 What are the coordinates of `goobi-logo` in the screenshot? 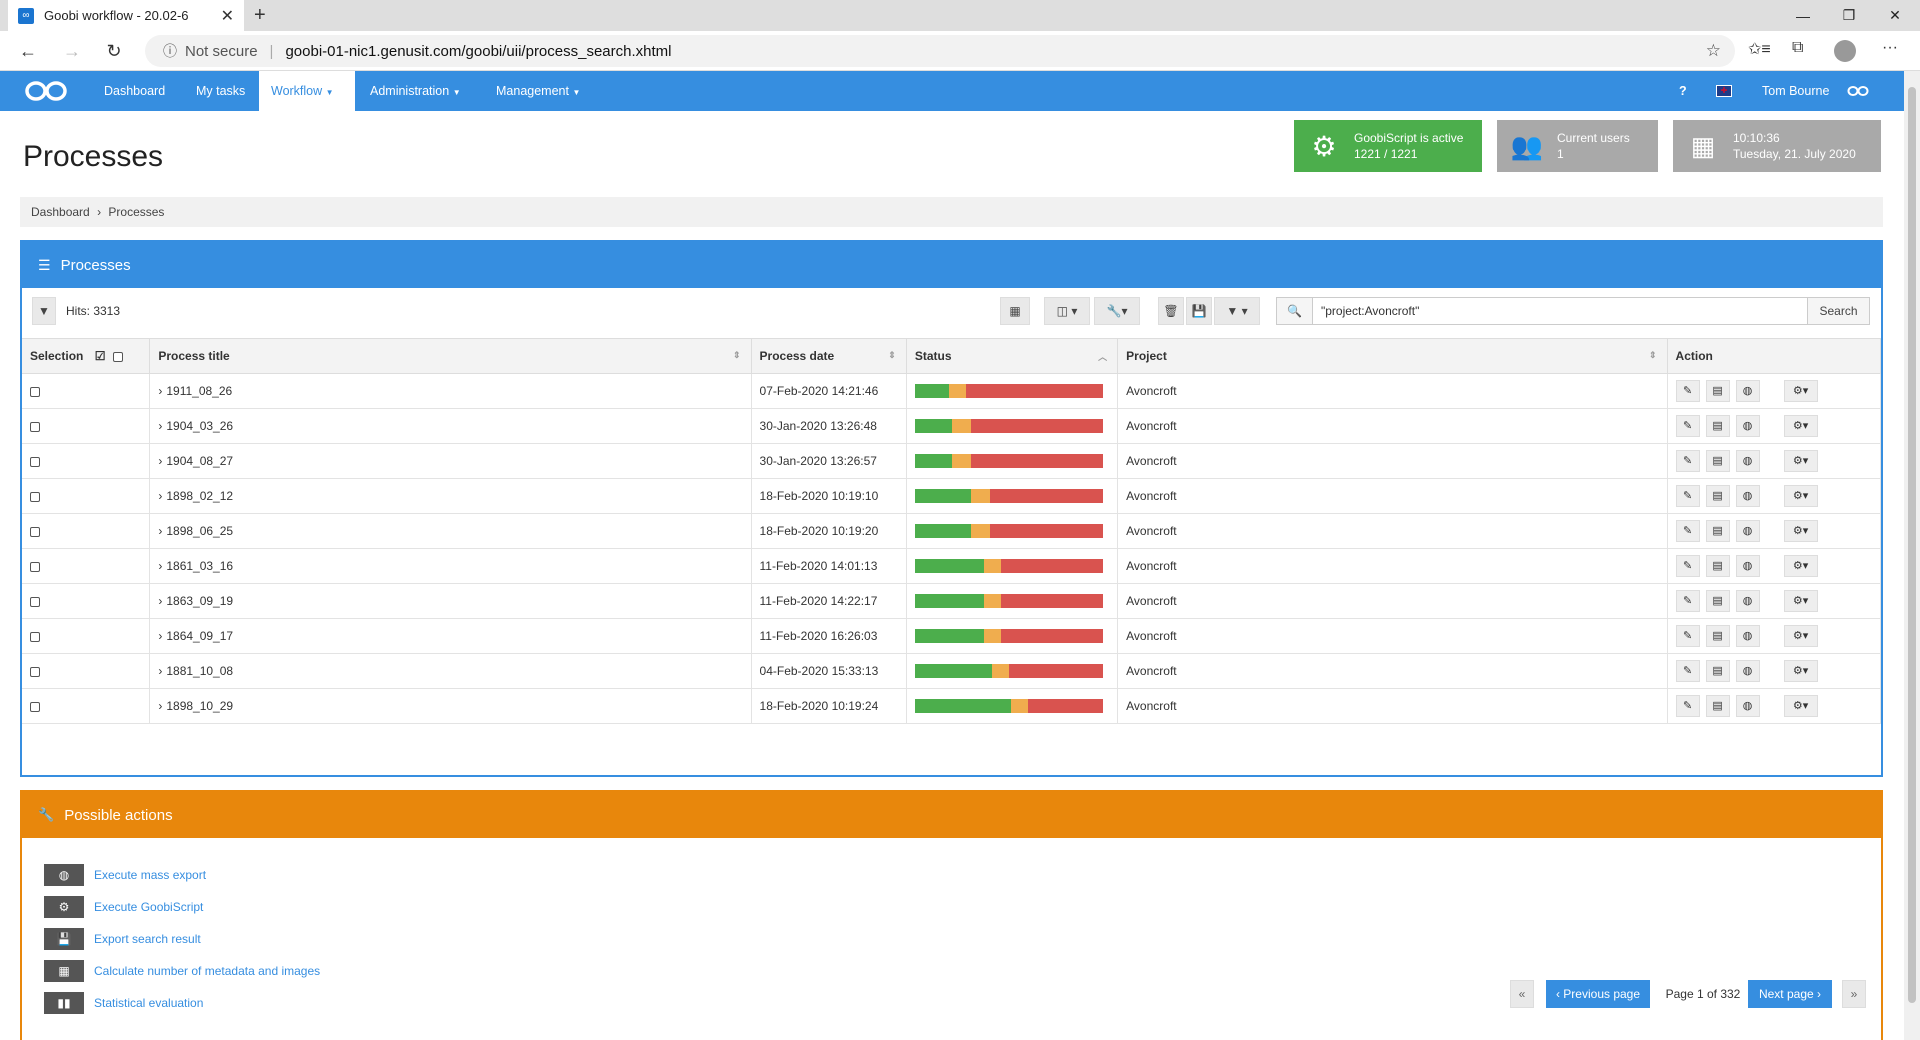 It's located at (46, 91).